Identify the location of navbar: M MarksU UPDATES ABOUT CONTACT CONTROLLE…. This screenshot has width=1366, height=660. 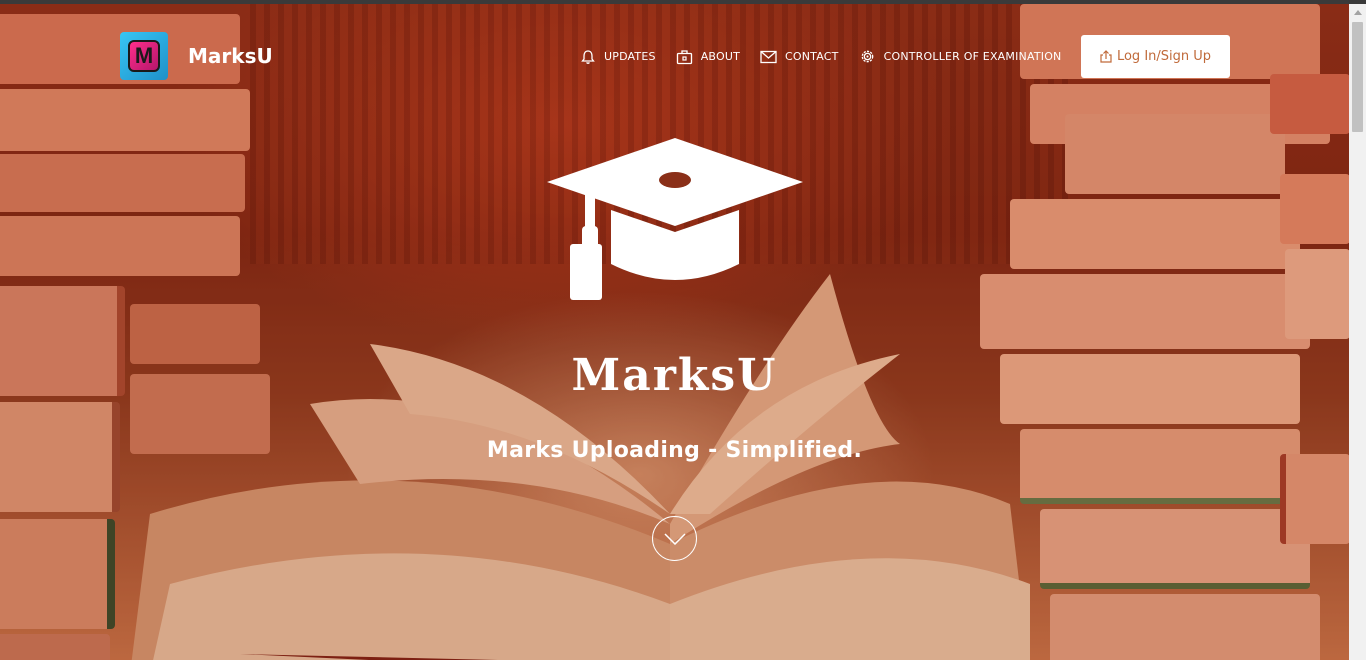
(674, 54).